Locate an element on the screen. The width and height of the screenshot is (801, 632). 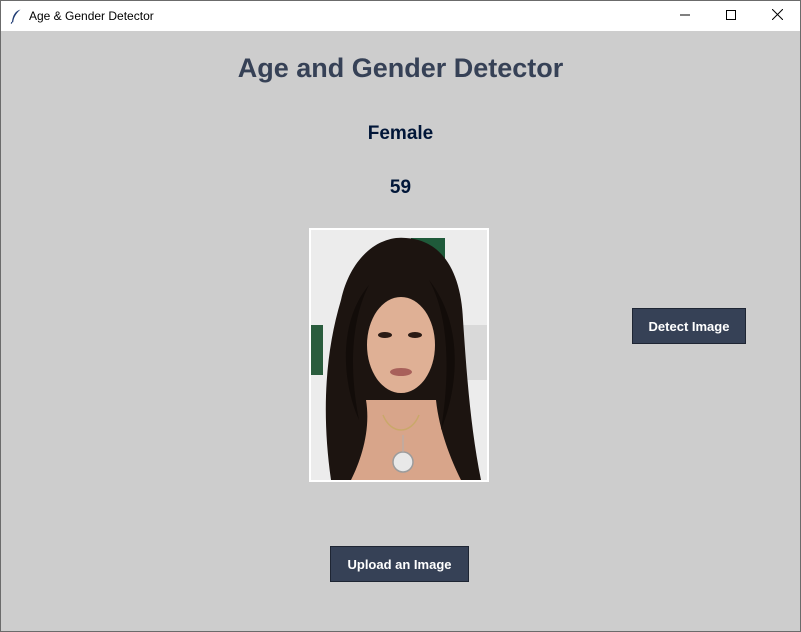
close-button is located at coordinates (777, 16).